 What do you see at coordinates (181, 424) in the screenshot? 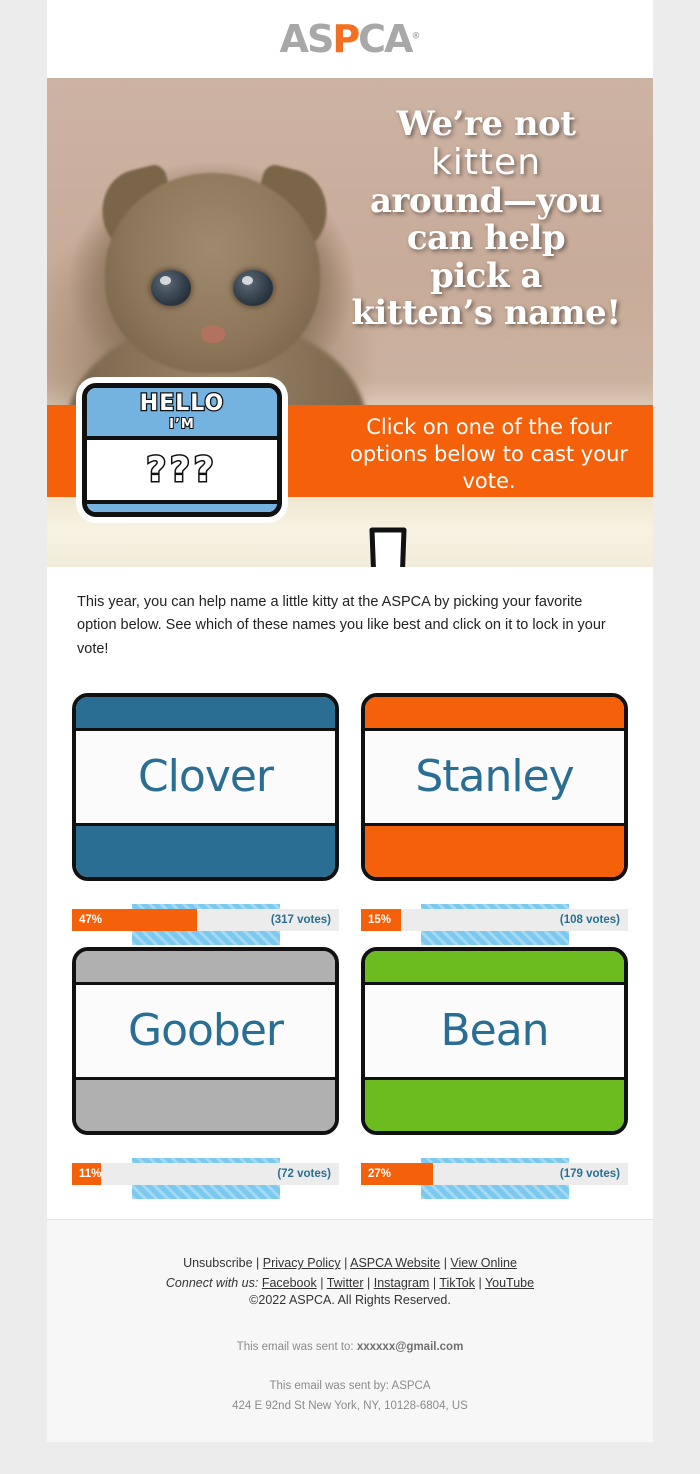
I see `nametag-im-text: I’M` at bounding box center [181, 424].